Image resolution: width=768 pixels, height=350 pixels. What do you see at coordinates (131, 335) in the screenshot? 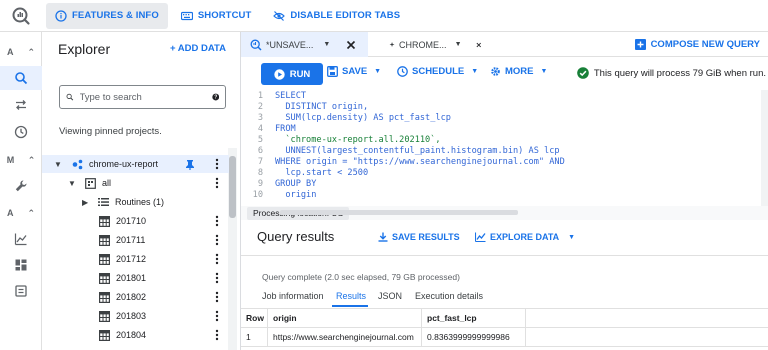
I see `table-name: 201804` at bounding box center [131, 335].